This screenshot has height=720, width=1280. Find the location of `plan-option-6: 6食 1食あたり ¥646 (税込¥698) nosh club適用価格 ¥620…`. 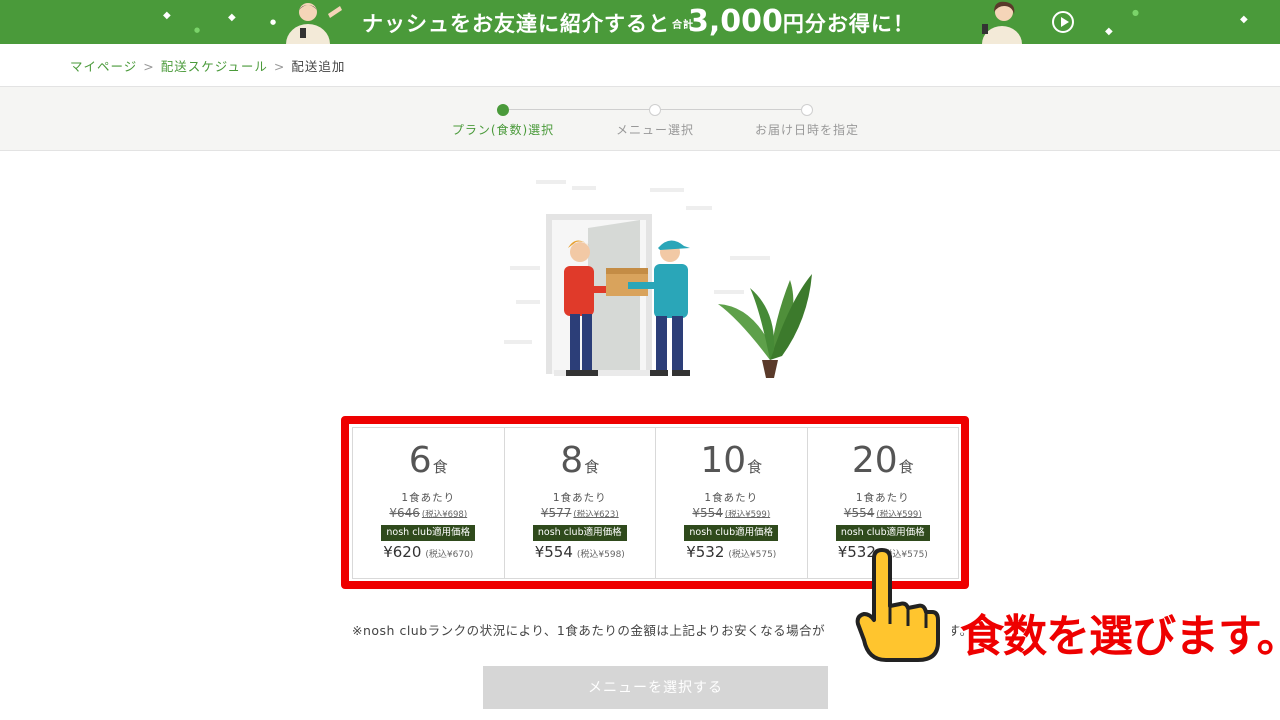

plan-option-6: 6食 1食あたり ¥646 (税込¥698) nosh club適用価格 ¥620… is located at coordinates (429, 503).